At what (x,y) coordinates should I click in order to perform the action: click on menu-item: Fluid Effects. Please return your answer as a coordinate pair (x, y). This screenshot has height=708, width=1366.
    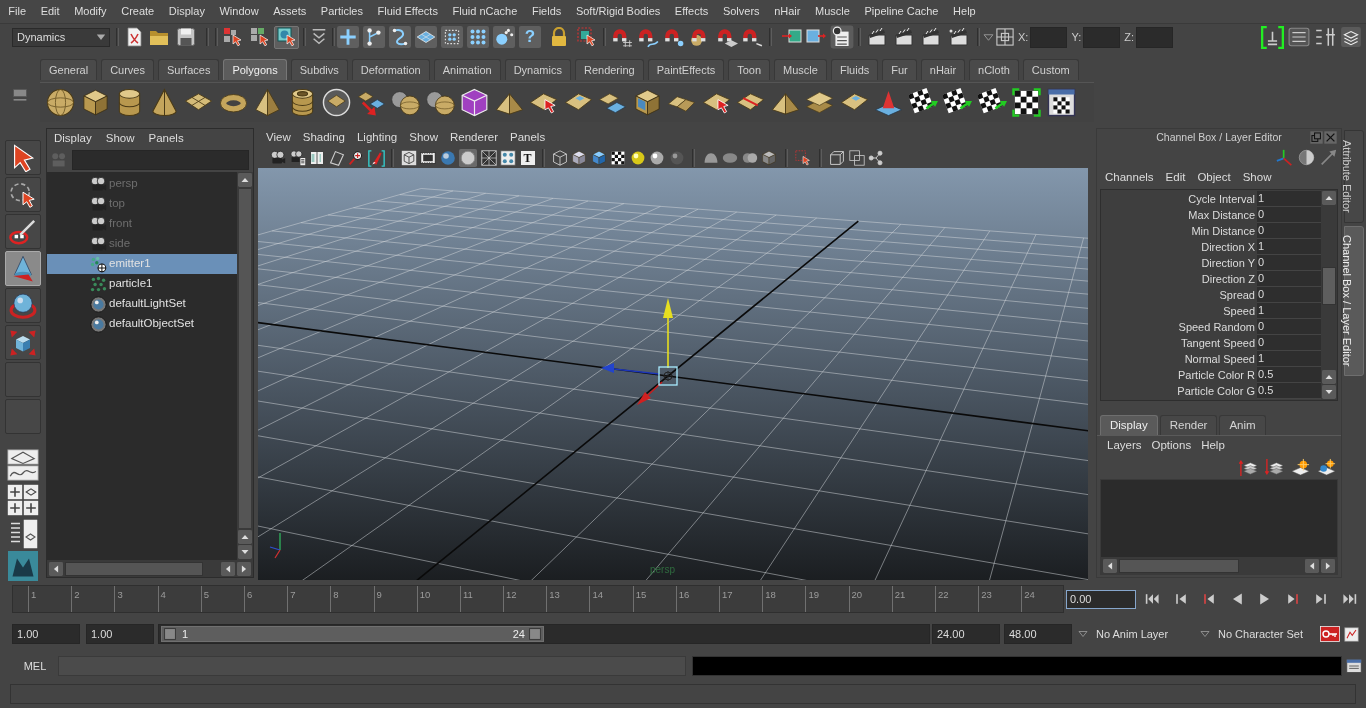
    Looking at the image, I should click on (408, 11).